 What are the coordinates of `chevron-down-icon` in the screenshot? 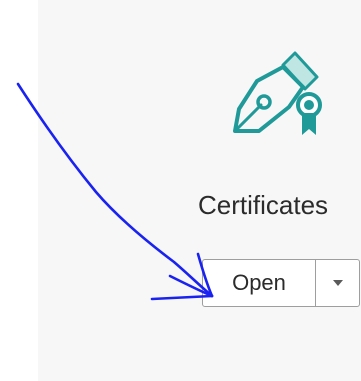 It's located at (337, 283).